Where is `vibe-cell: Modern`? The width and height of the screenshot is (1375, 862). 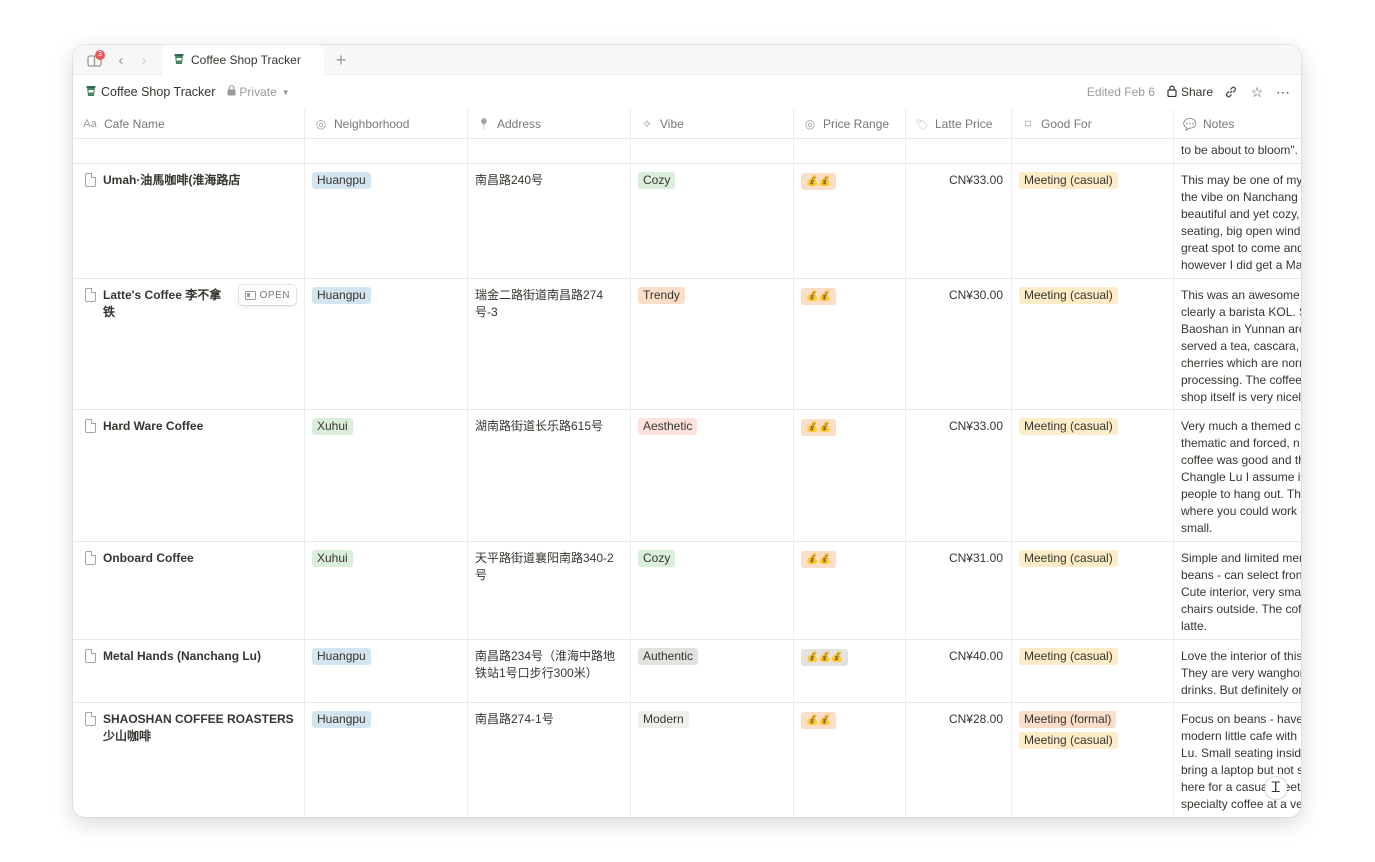 vibe-cell: Modern is located at coordinates (712, 760).